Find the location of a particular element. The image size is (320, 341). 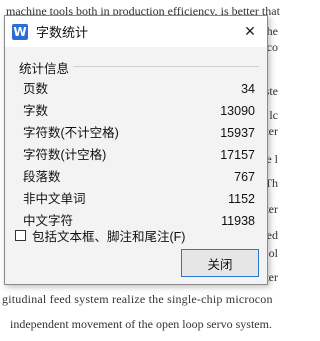

stat-row-words: 字数 13090 is located at coordinates (139, 111).